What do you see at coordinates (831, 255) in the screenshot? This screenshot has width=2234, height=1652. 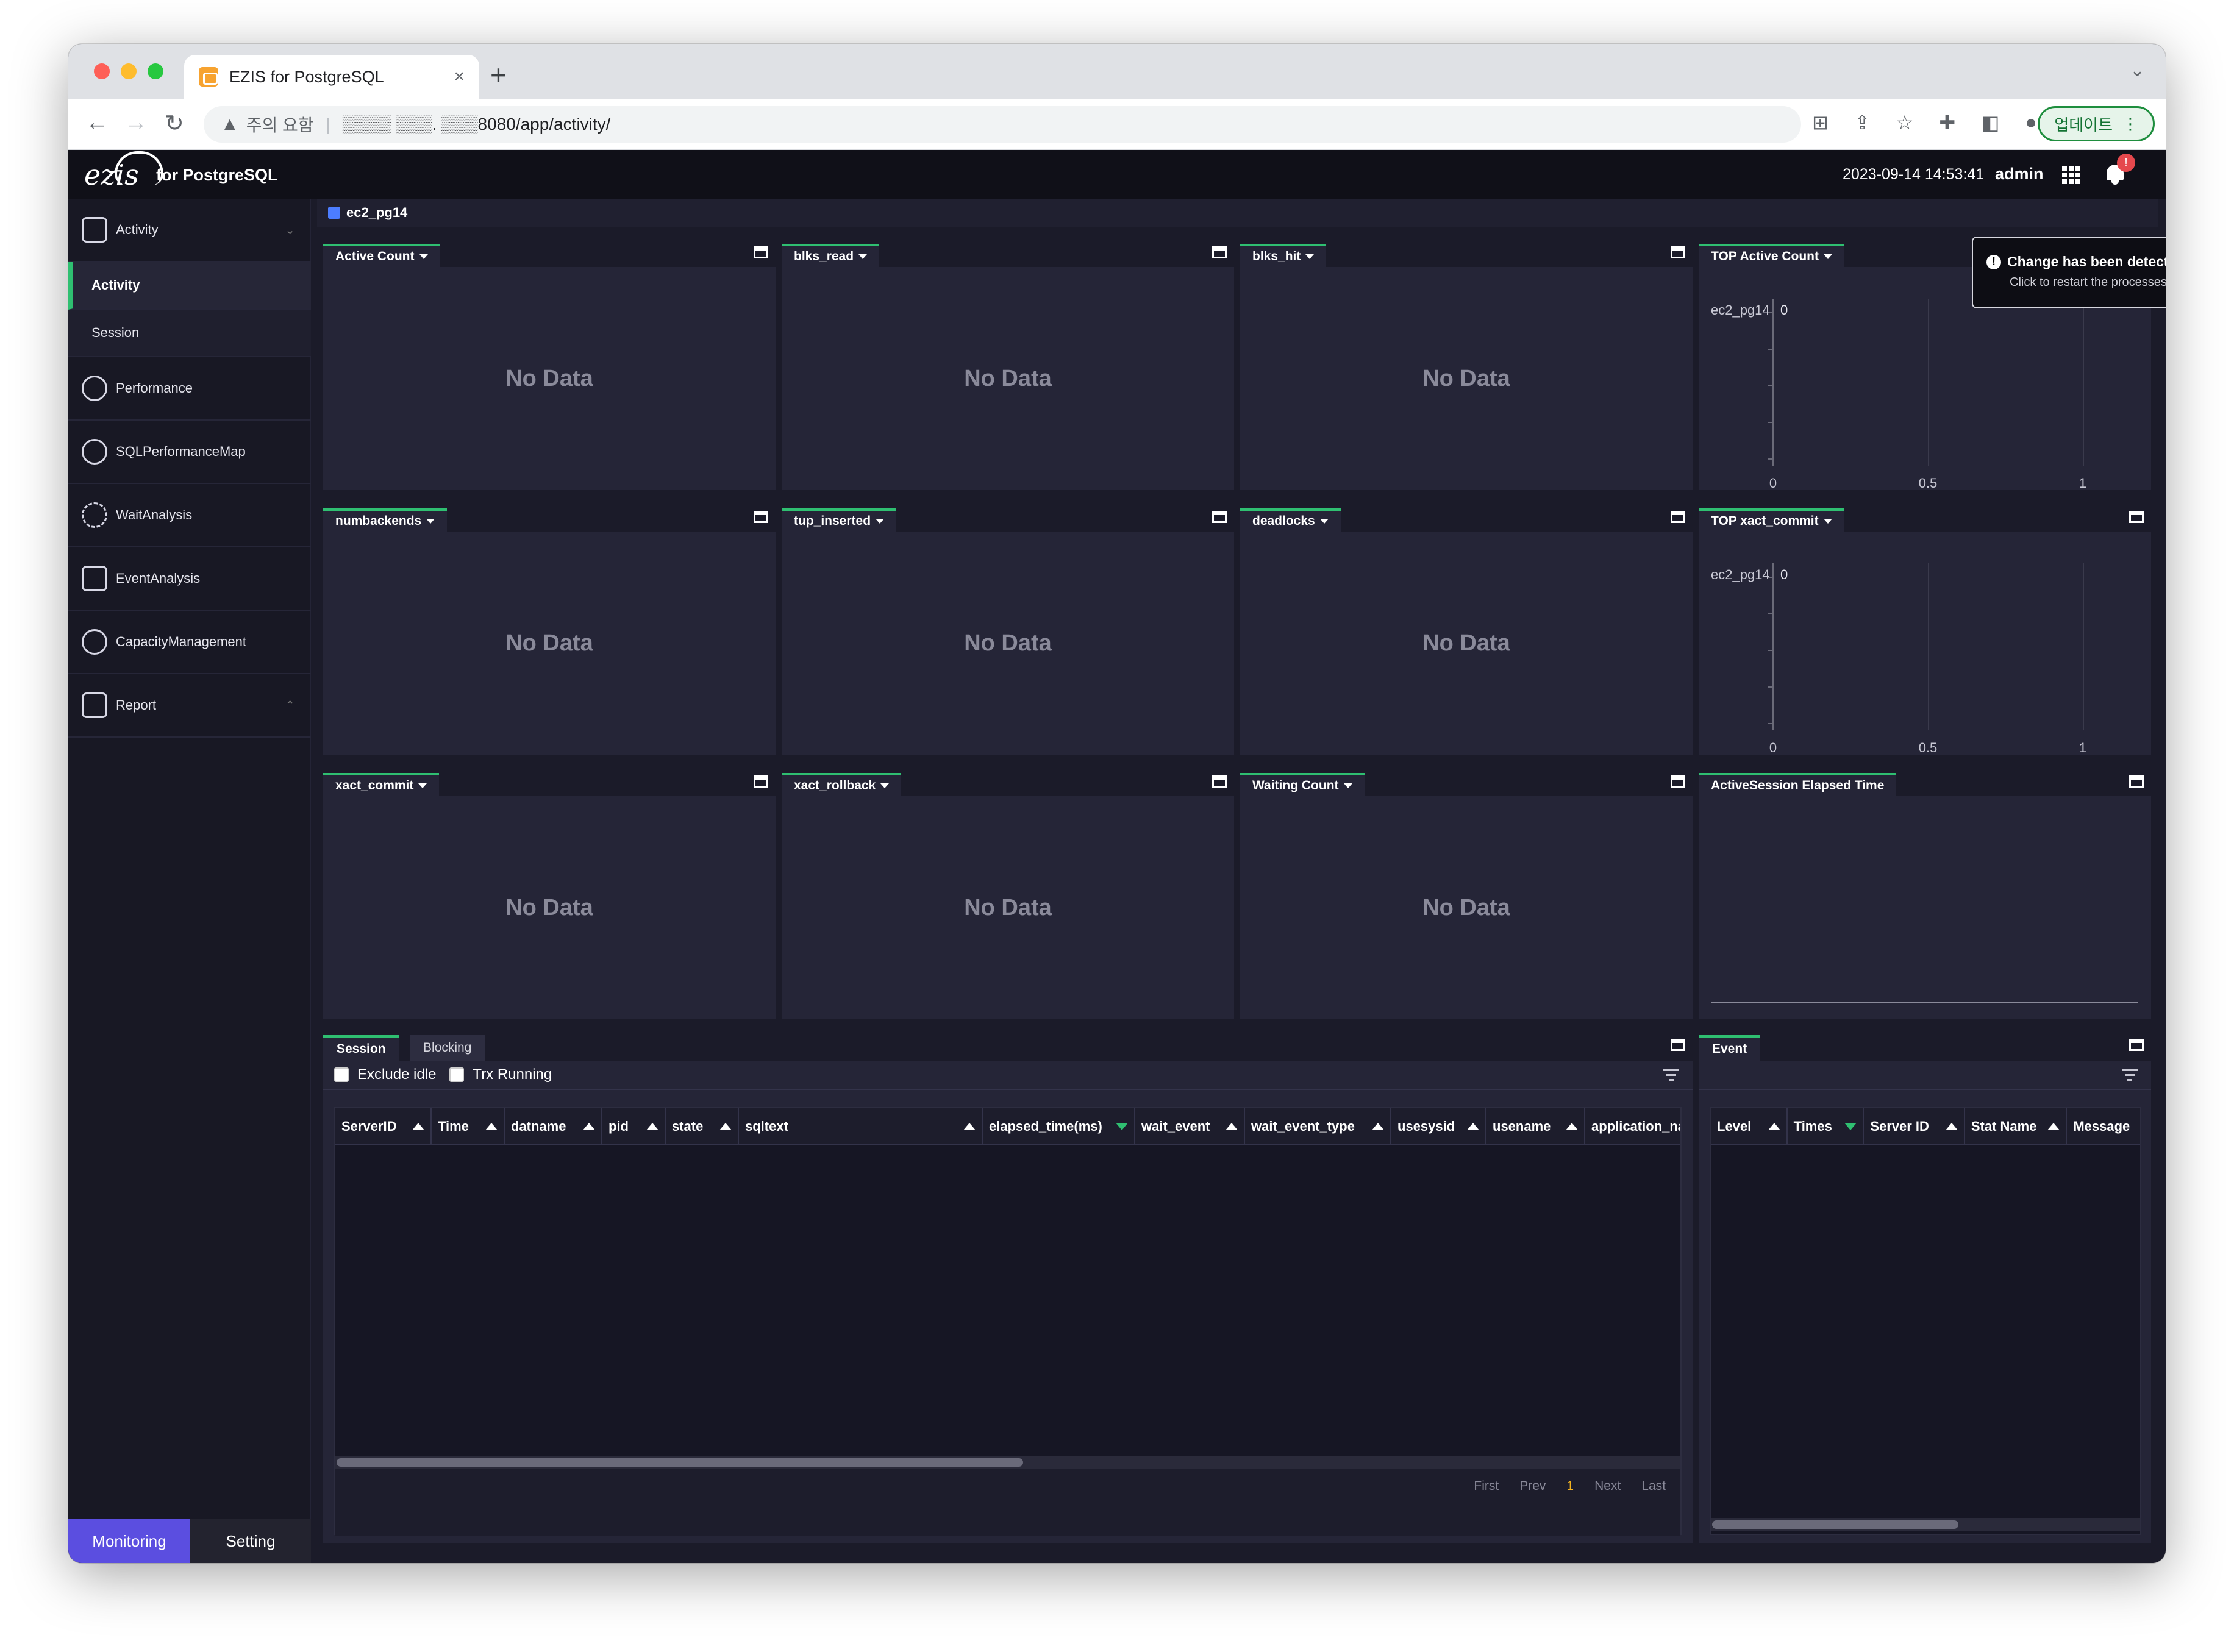 I see `panel-title-dropdown: blks_read` at bounding box center [831, 255].